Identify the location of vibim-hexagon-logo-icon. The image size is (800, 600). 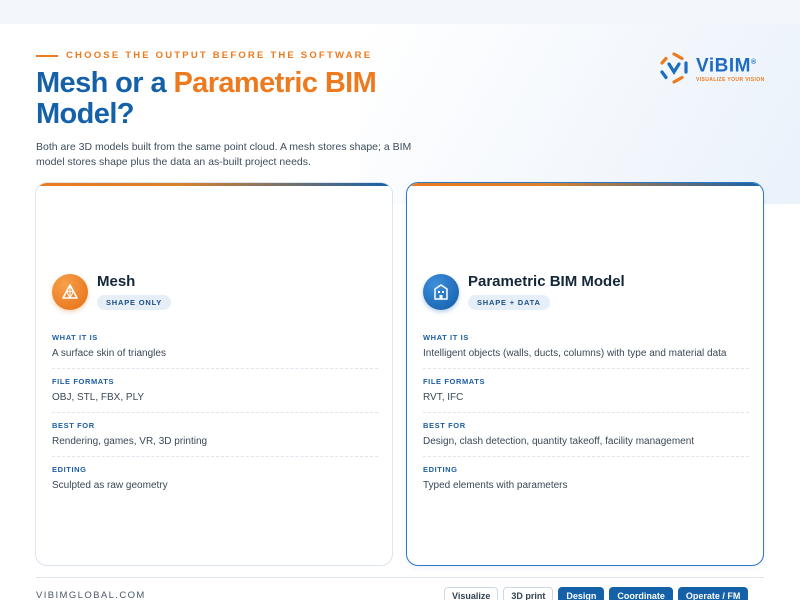
(674, 68).